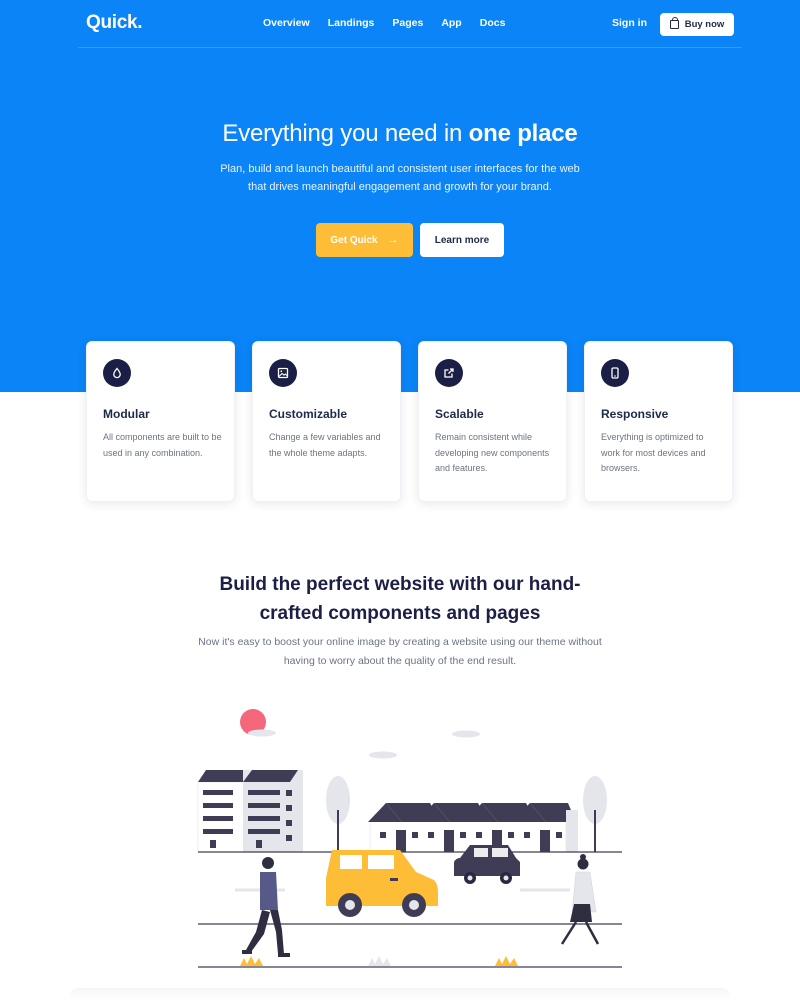 The width and height of the screenshot is (800, 1000). What do you see at coordinates (459, 414) in the screenshot?
I see `card-title: Scalable` at bounding box center [459, 414].